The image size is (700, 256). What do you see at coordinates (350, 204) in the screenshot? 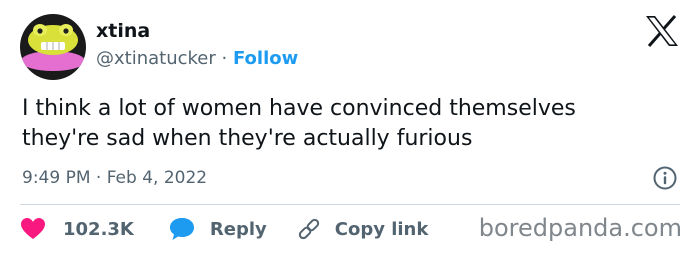
I see `divider` at bounding box center [350, 204].